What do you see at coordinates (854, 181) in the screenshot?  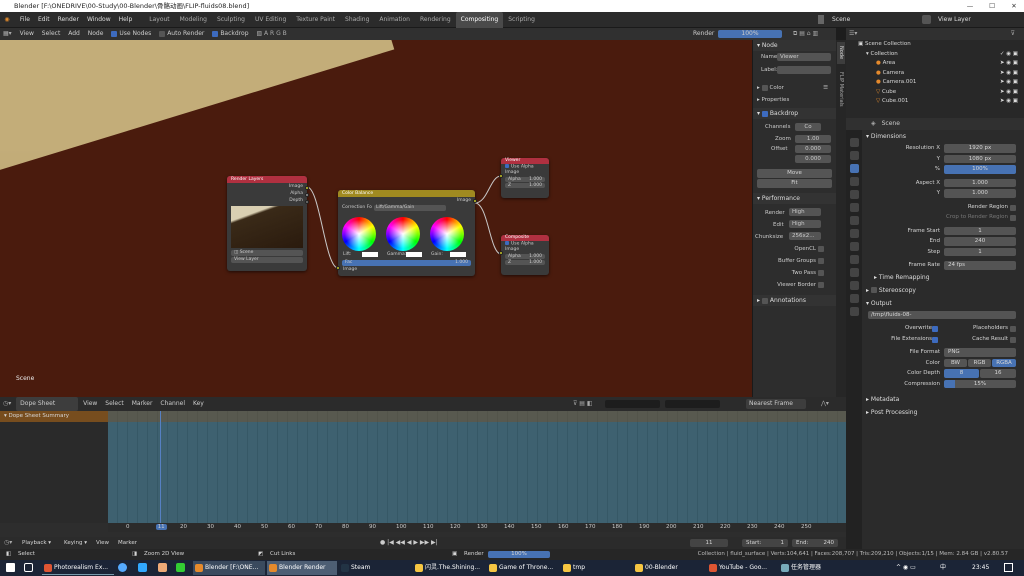 I see `view-layer-tab-icon` at bounding box center [854, 181].